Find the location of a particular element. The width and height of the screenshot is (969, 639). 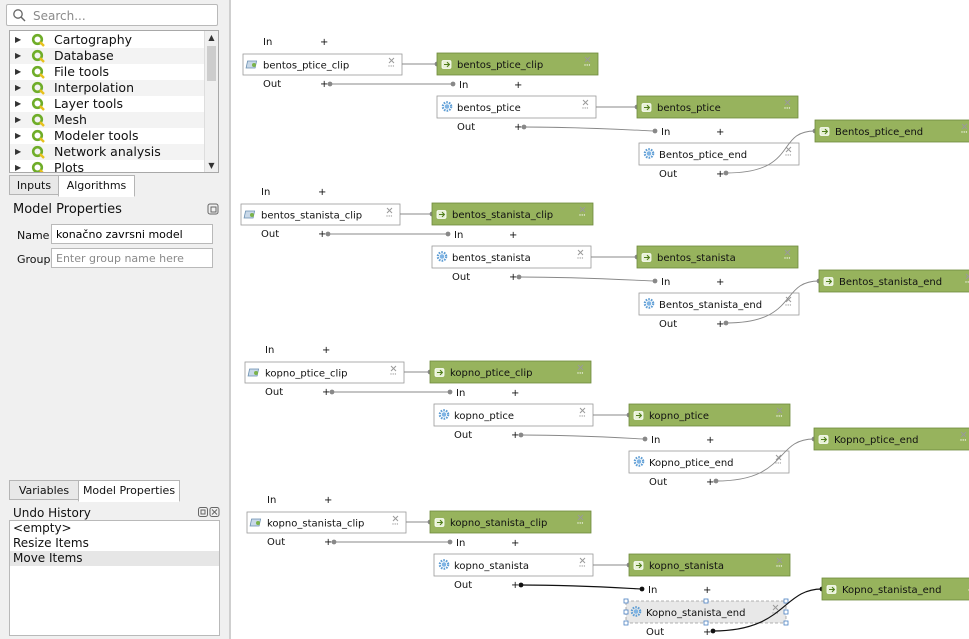

output-node-clip: kopno_stanista_clip is located at coordinates (510, 522).